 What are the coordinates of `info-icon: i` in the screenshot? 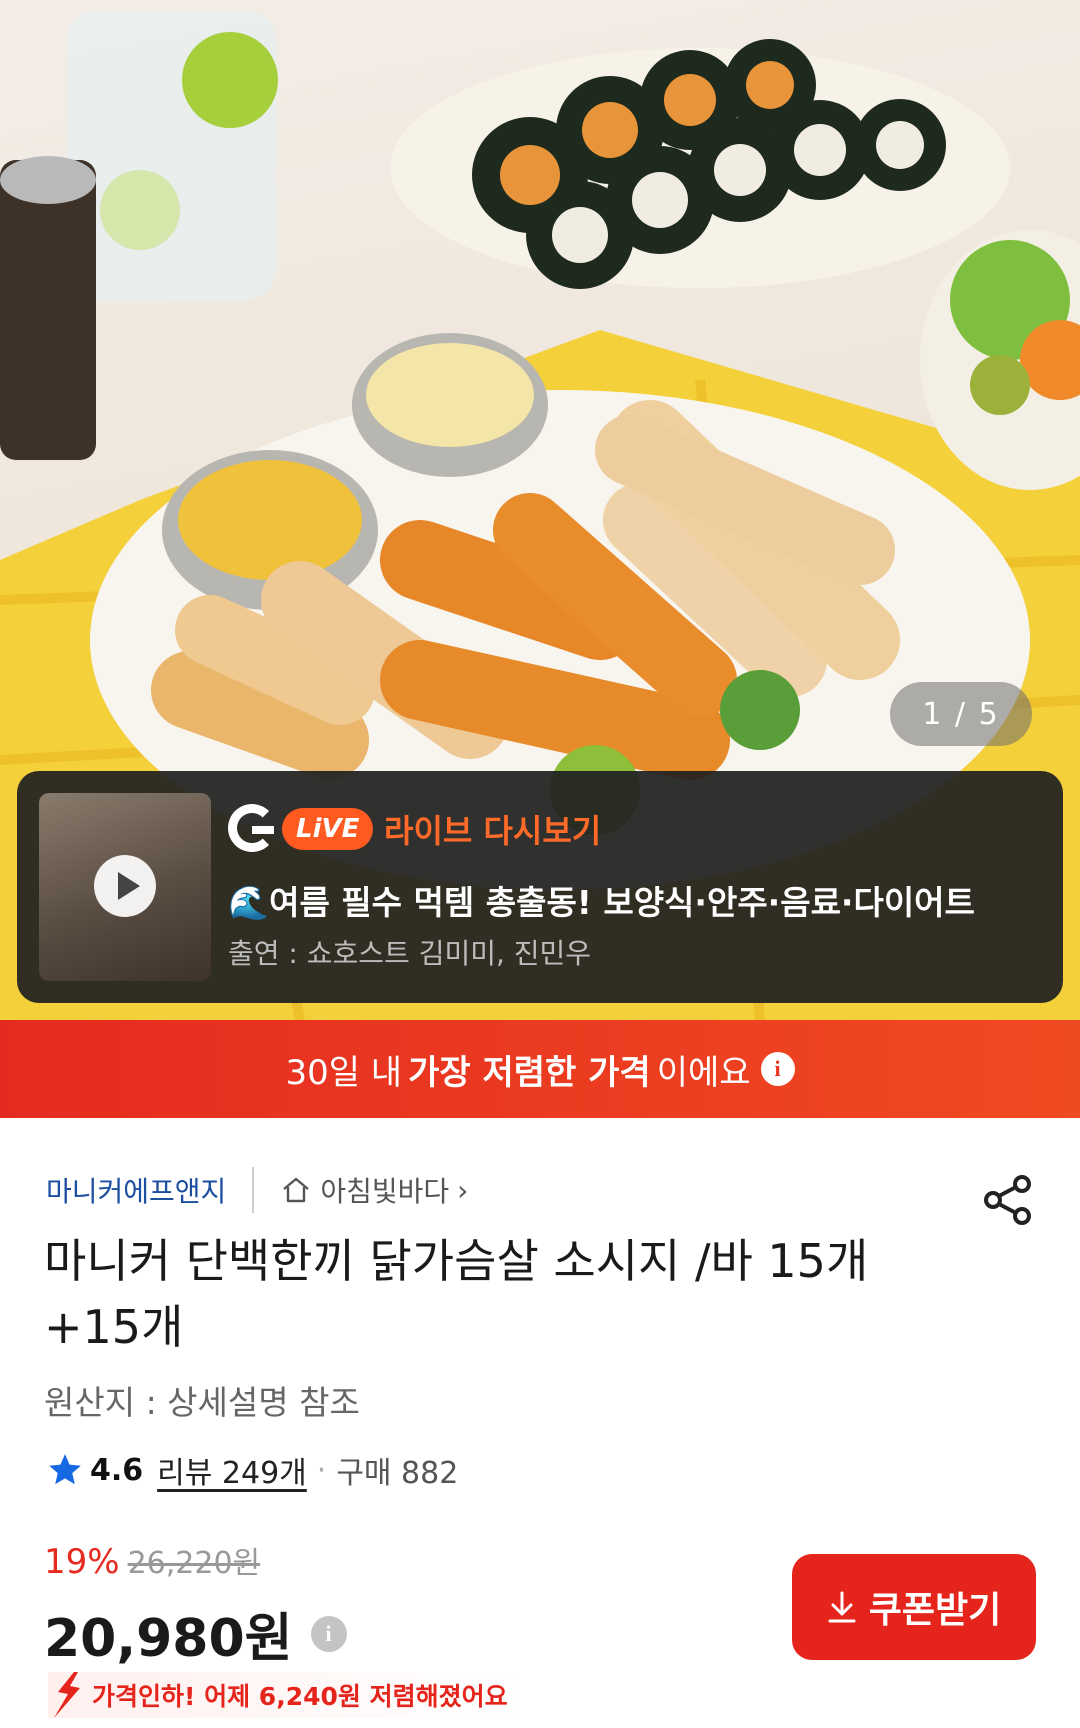 It's located at (777, 1069).